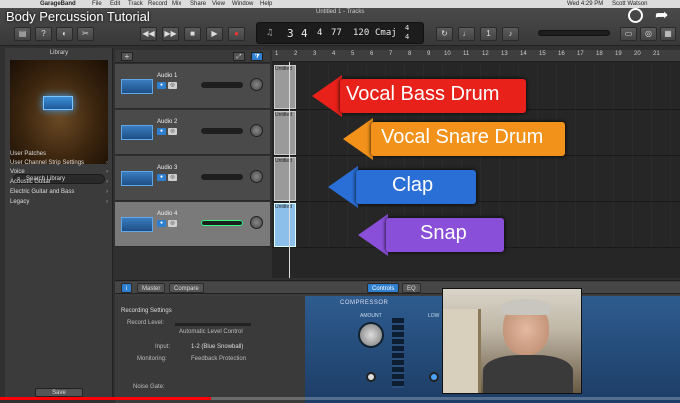 The width and height of the screenshot is (680, 403). Describe the element at coordinates (411, 288) in the screenshot. I see `tab-eq: EQ` at that location.